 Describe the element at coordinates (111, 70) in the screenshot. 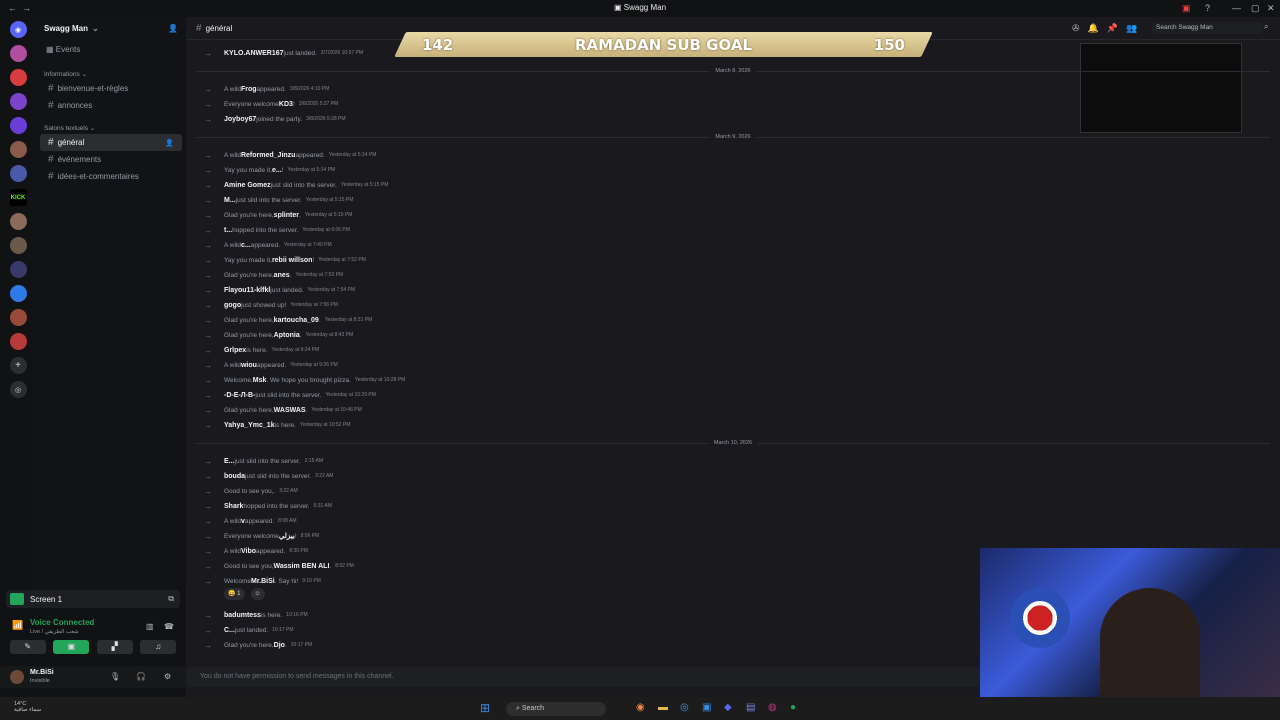

I see `category-informations: Informations ⌄` at that location.